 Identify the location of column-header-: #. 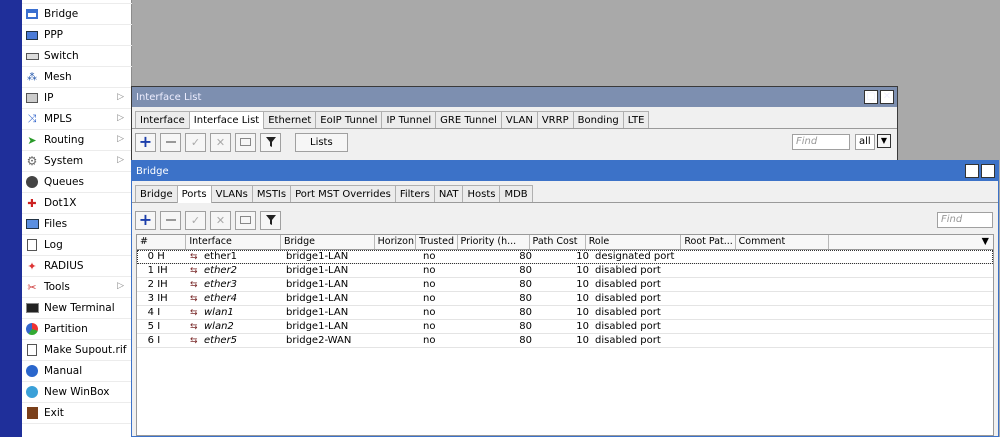
(162, 242).